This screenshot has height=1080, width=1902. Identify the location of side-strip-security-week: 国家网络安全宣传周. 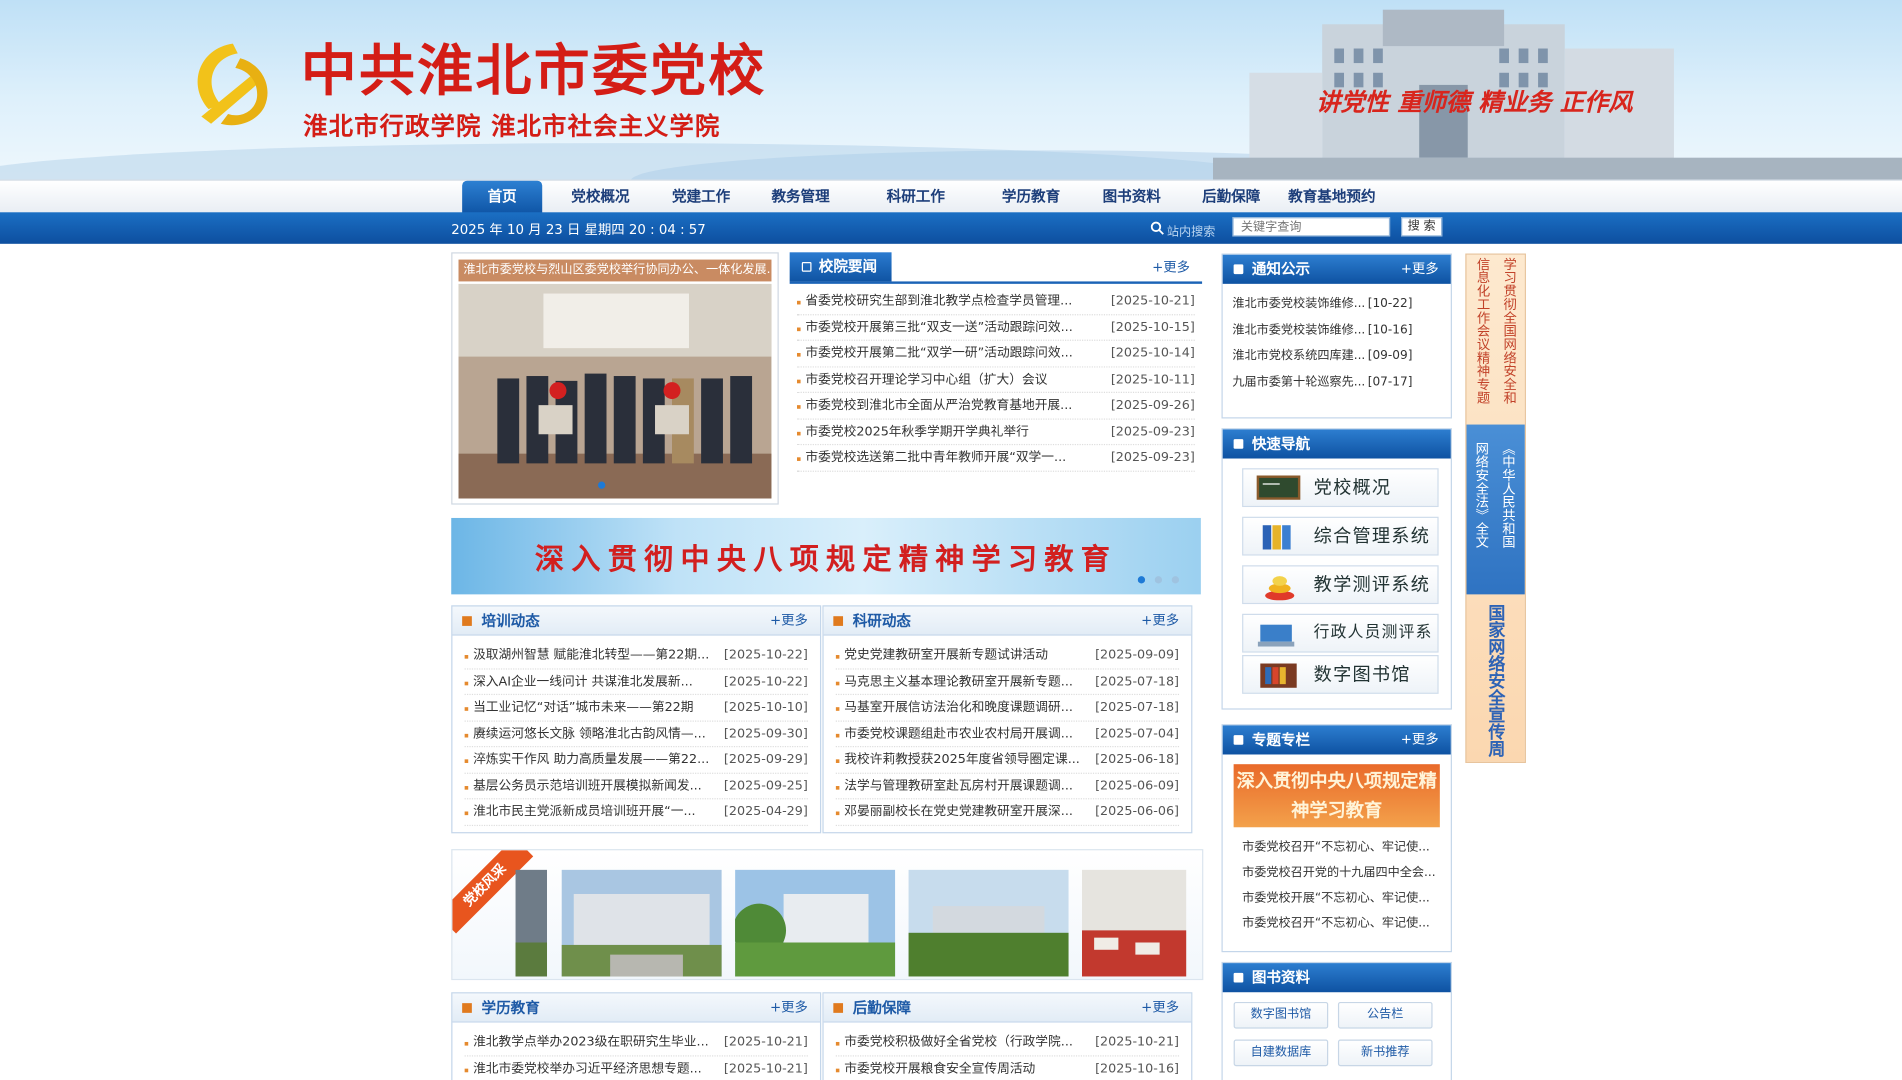
(1495, 680).